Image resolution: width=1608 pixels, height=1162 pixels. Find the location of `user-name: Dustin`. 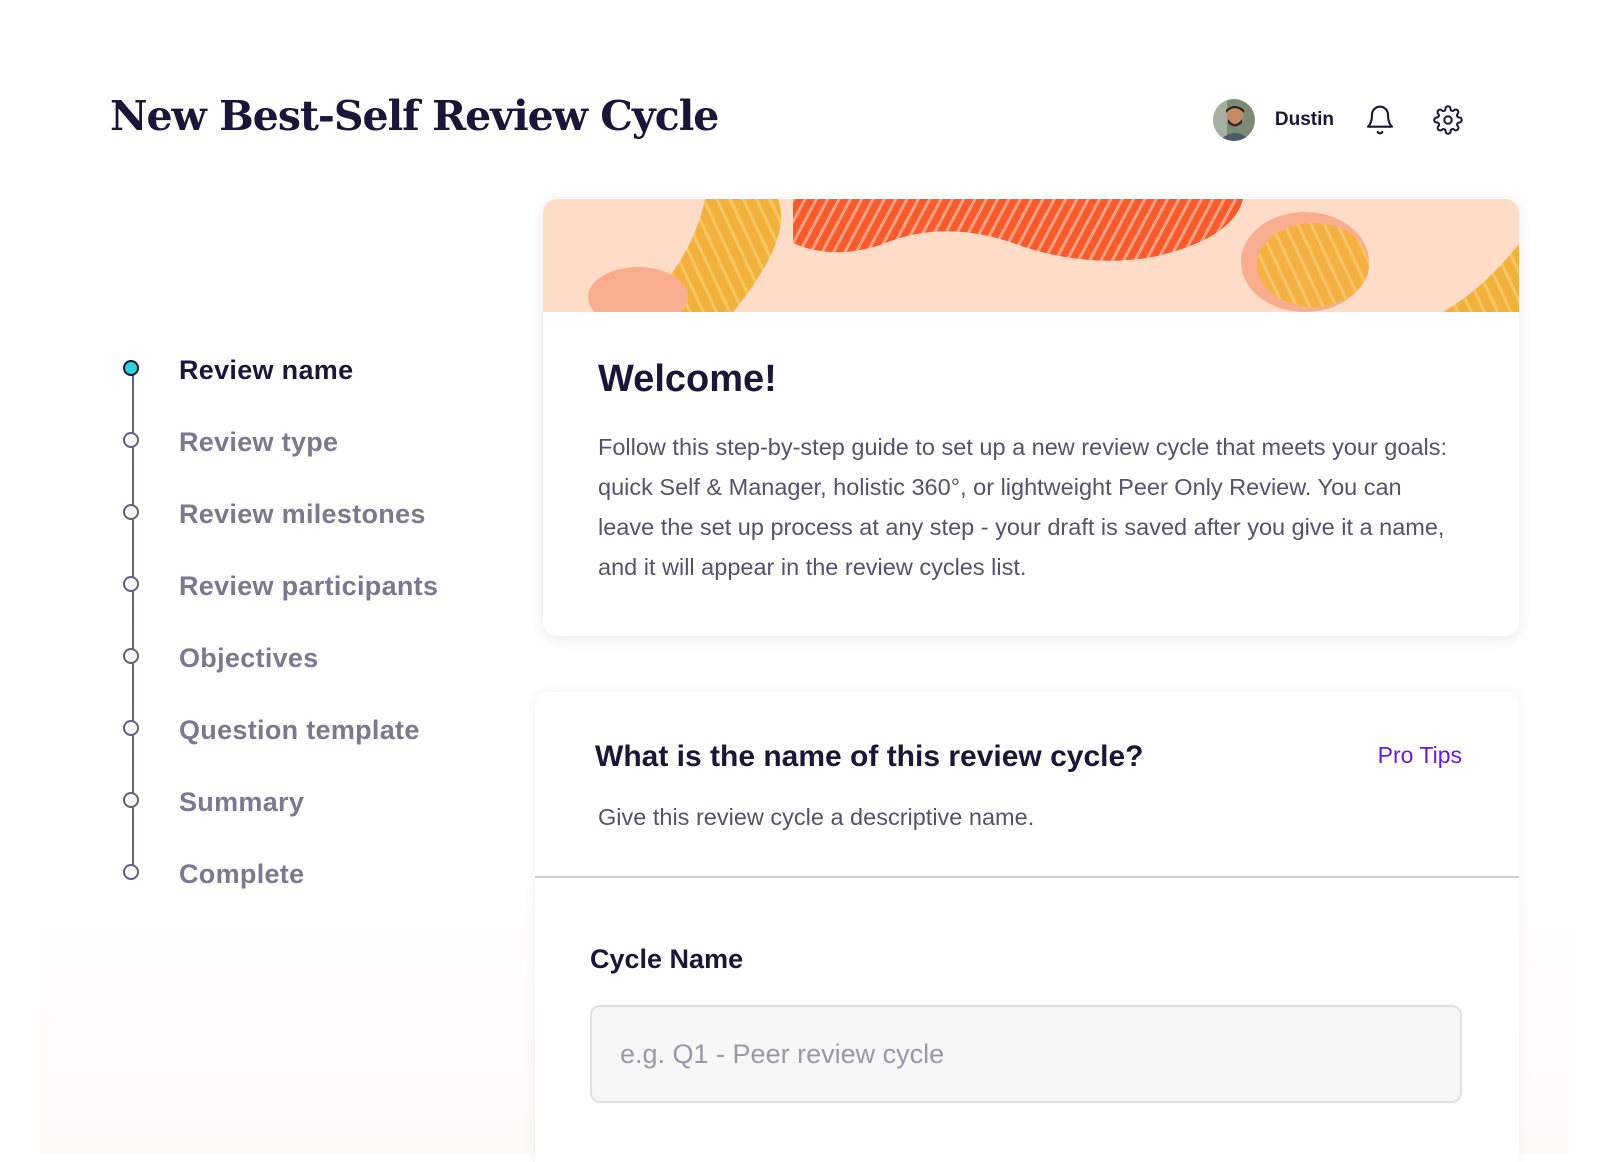

user-name: Dustin is located at coordinates (1304, 120).